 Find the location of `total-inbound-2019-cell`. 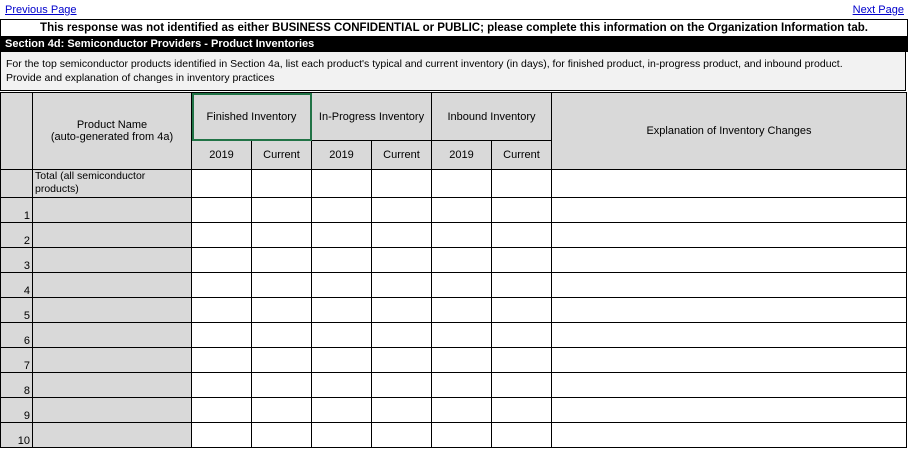

total-inbound-2019-cell is located at coordinates (461, 183).